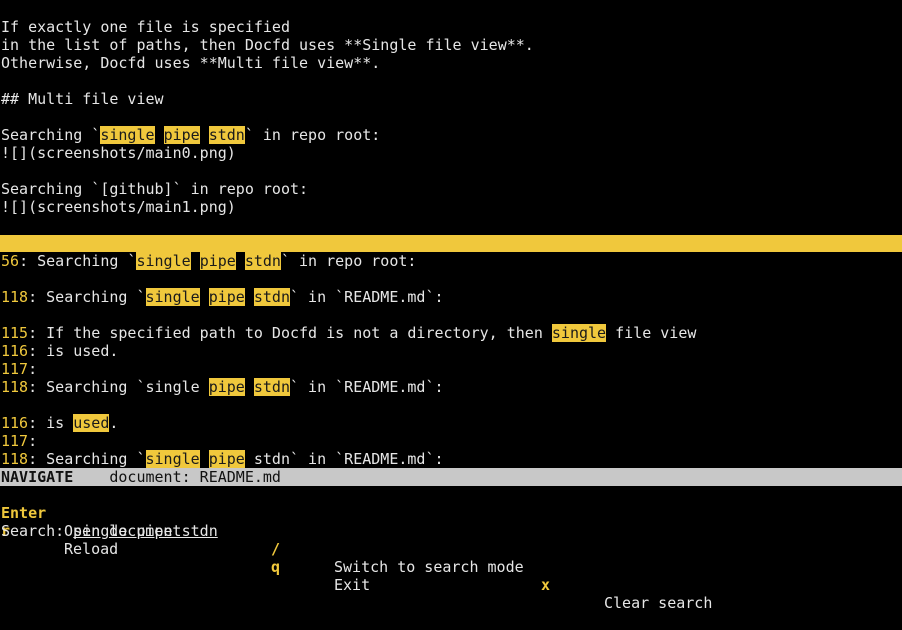  What do you see at coordinates (276, 567) in the screenshot?
I see `q-key: q` at bounding box center [276, 567].